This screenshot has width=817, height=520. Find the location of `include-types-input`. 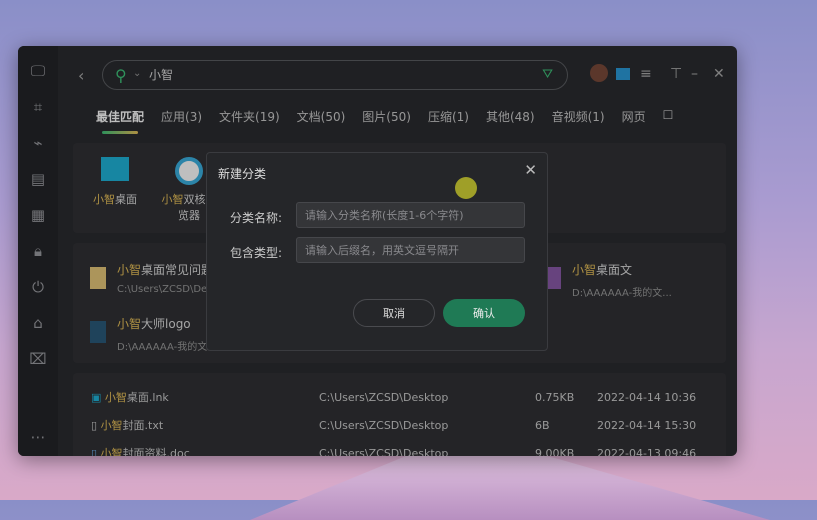

include-types-input is located at coordinates (410, 250).